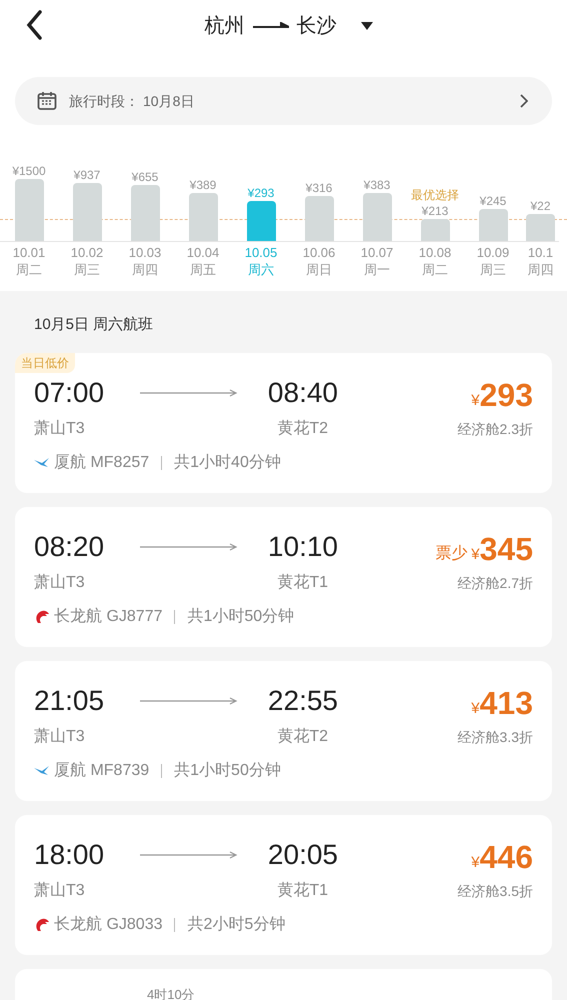 This screenshot has height=1000, width=567. I want to click on price: 345, so click(506, 548).